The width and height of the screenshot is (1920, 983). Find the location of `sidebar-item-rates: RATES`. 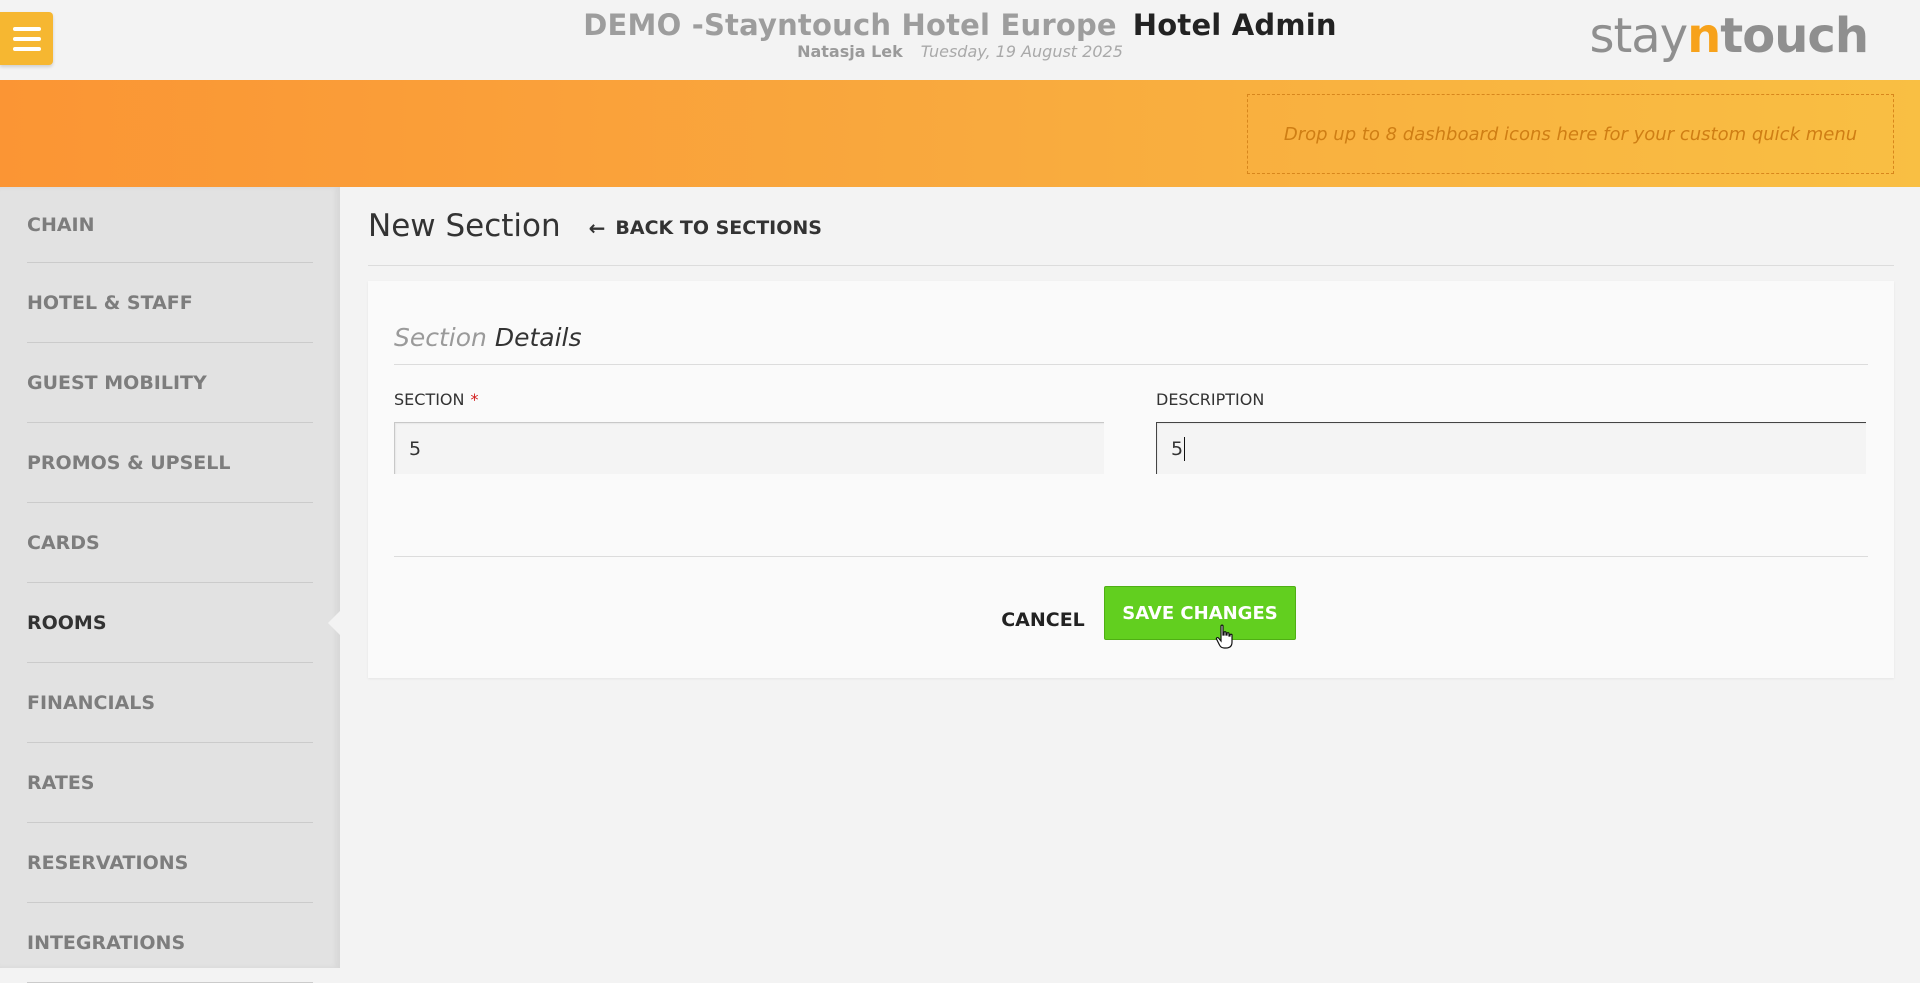

sidebar-item-rates: RATES is located at coordinates (170, 783).